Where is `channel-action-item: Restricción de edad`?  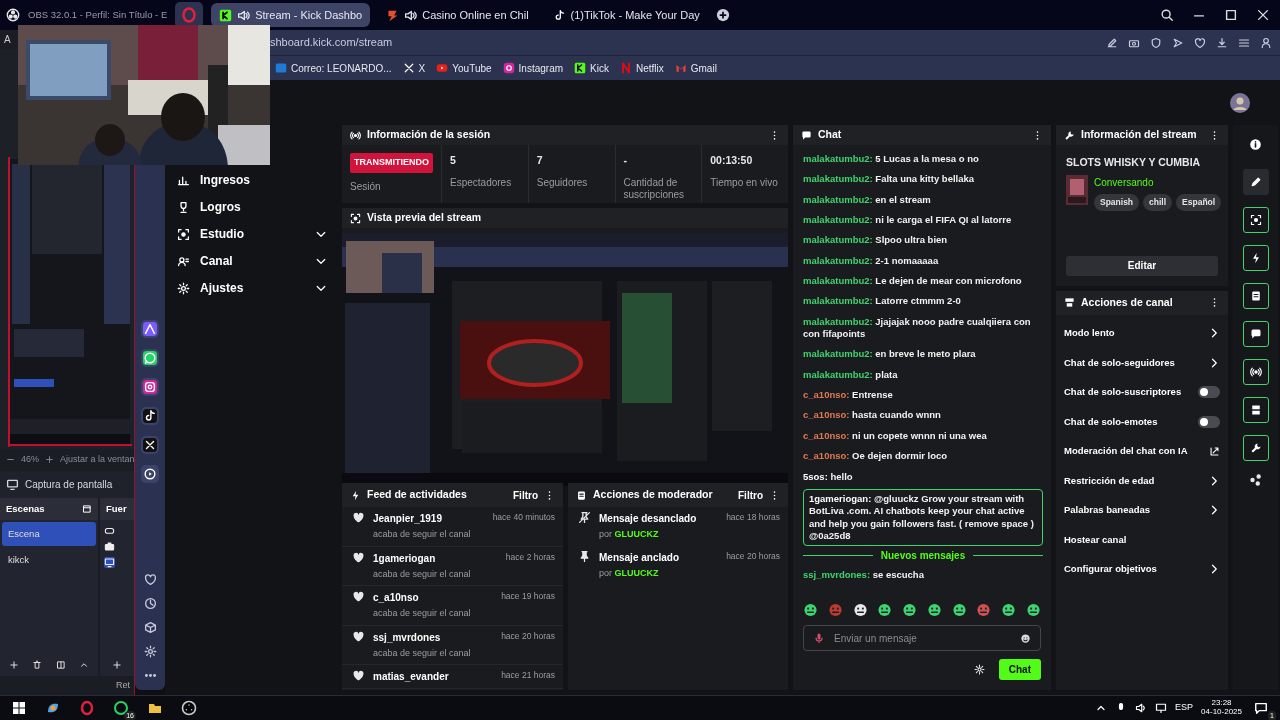 channel-action-item: Restricción de edad is located at coordinates (1142, 481).